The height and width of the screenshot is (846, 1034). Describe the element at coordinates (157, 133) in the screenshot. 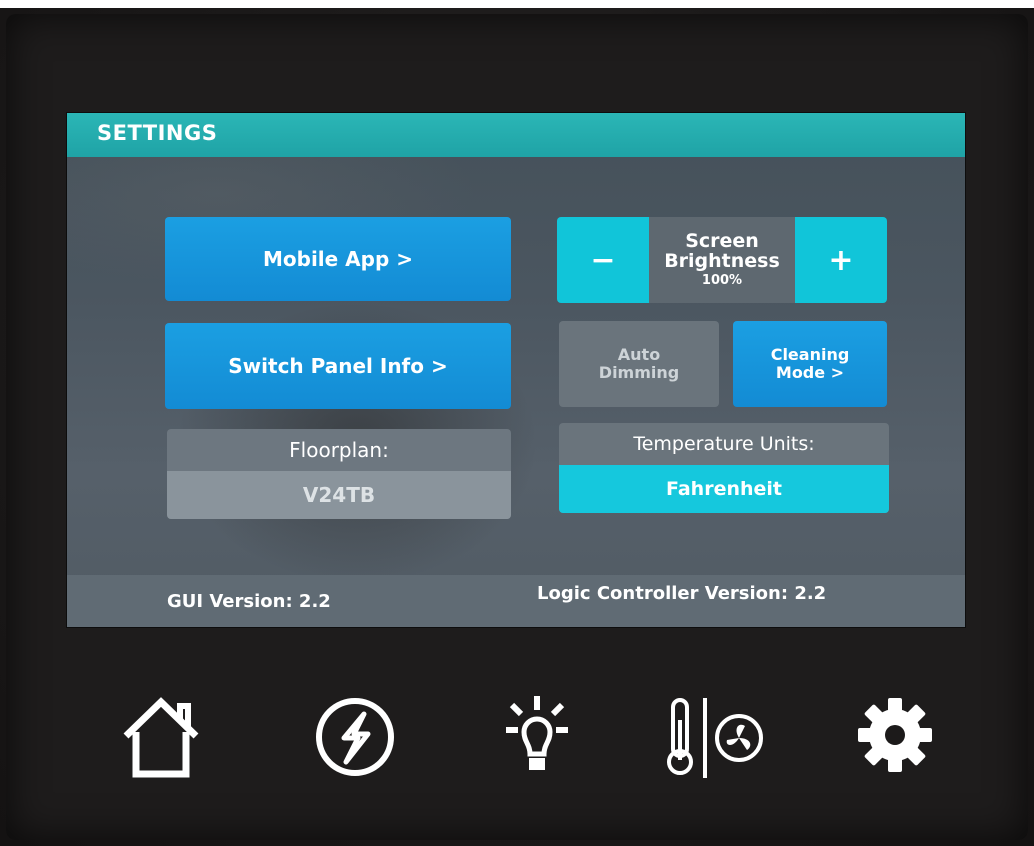

I see `page-title: SETTINGS` at that location.